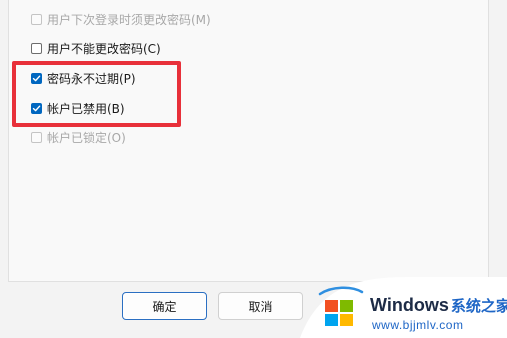 This screenshot has height=338, width=507. Describe the element at coordinates (96, 94) in the screenshot. I see `highlight-box` at that location.